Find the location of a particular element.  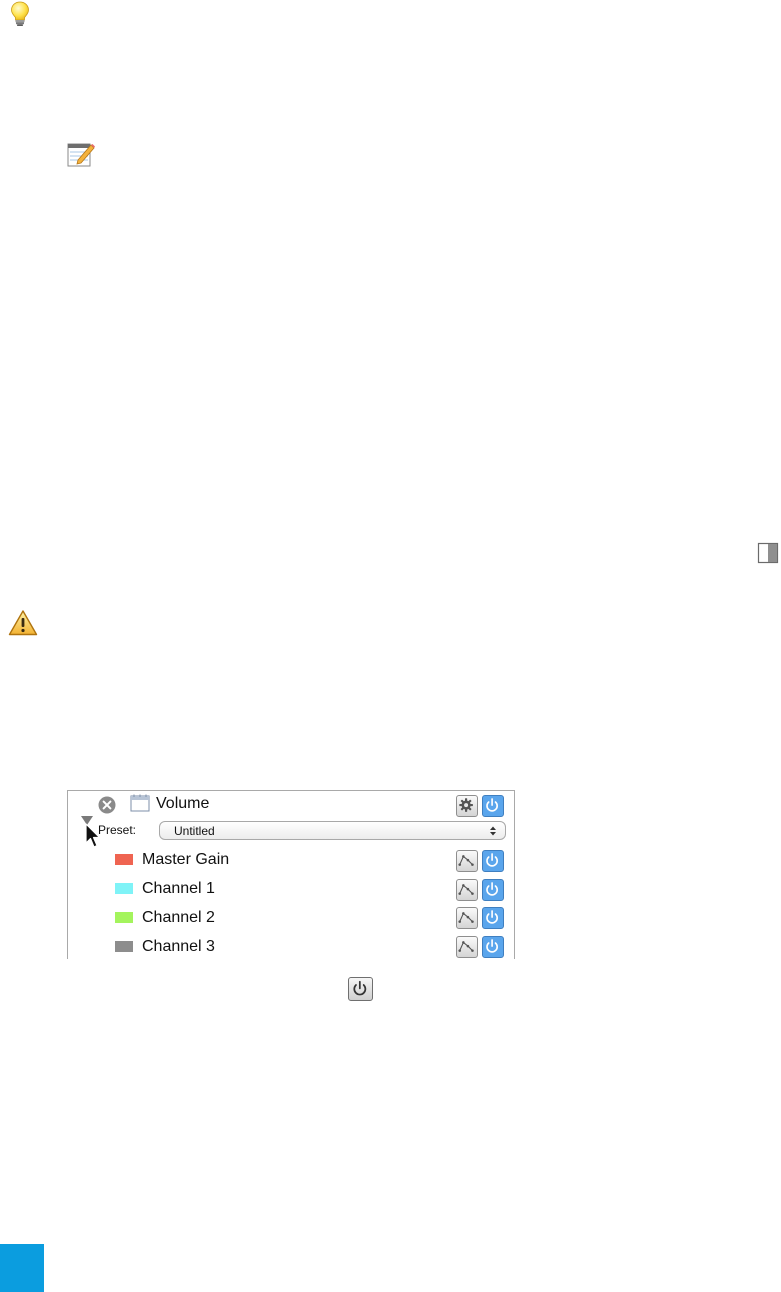

plugin-window-icon is located at coordinates (140, 803).